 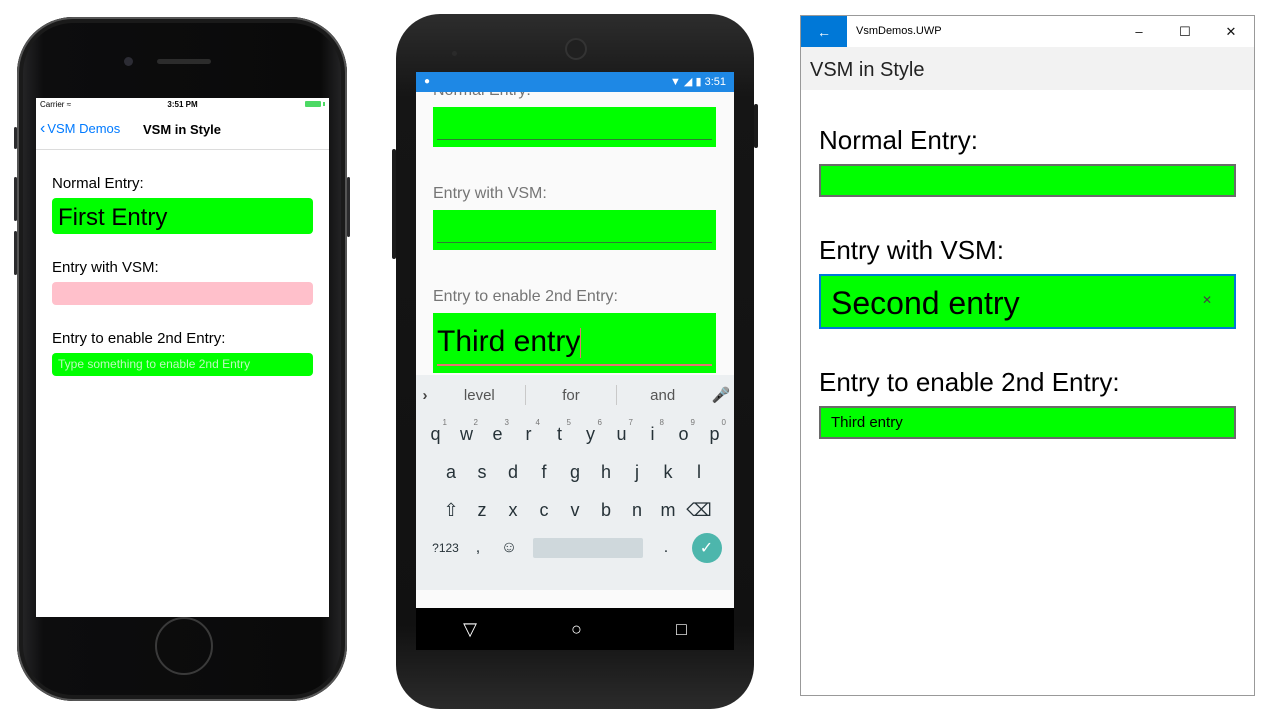 I want to click on key-e: e3, so click(x=497, y=431).